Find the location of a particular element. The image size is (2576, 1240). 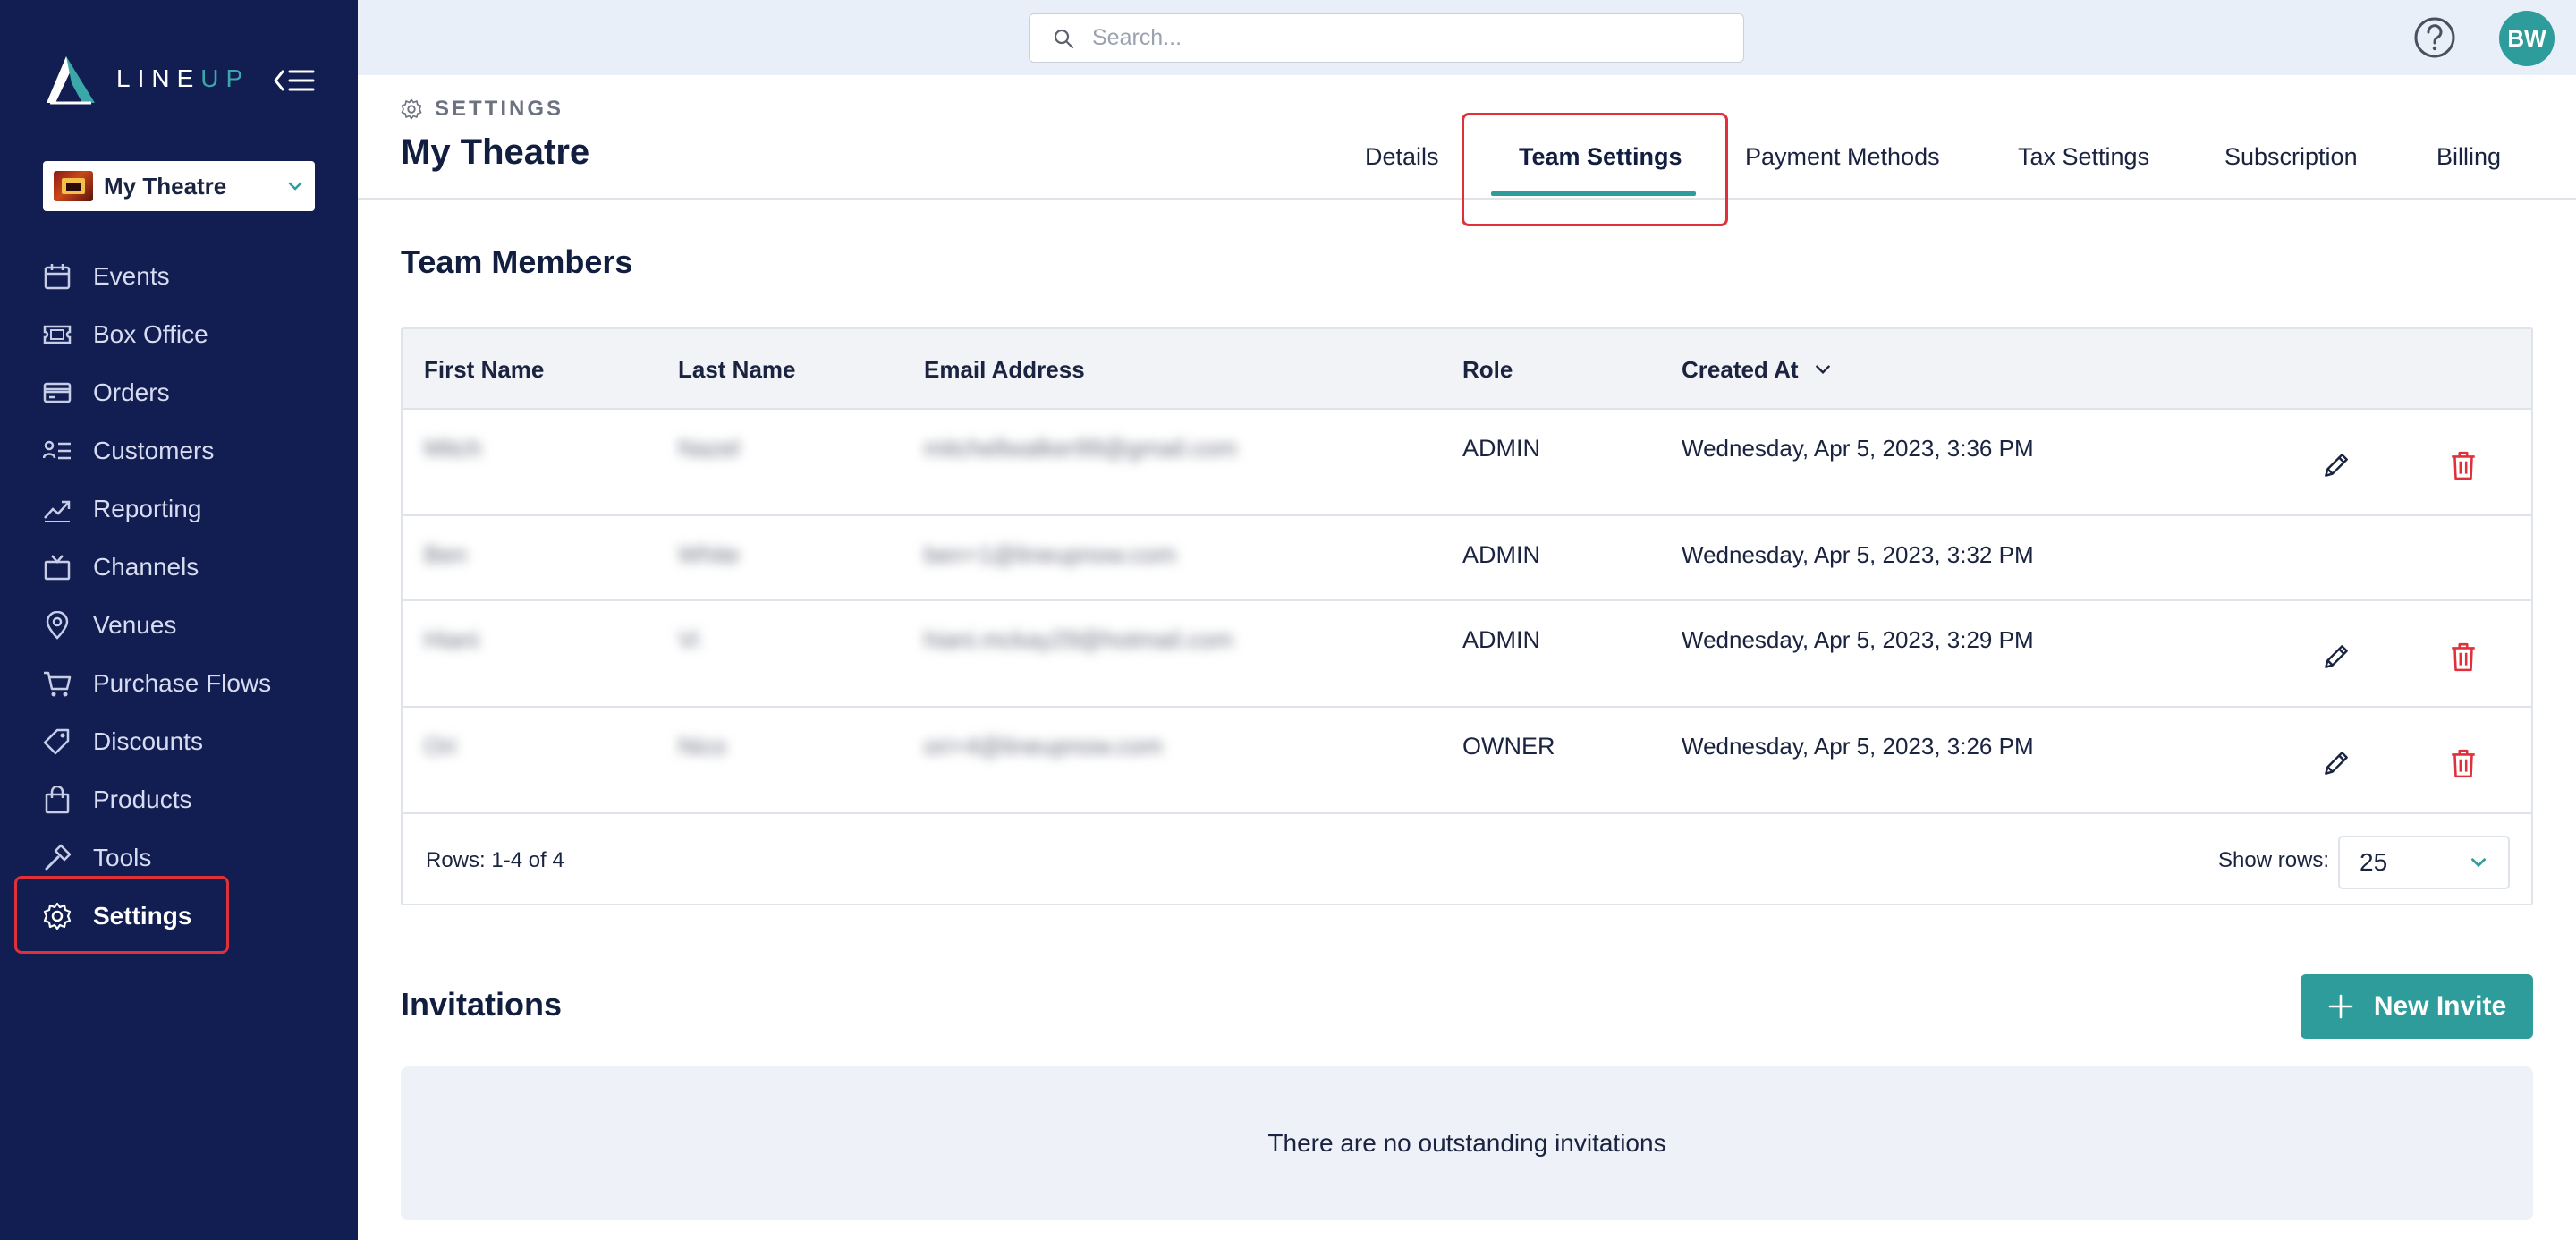

tab-payment-methods: Payment Methods is located at coordinates (1842, 157).